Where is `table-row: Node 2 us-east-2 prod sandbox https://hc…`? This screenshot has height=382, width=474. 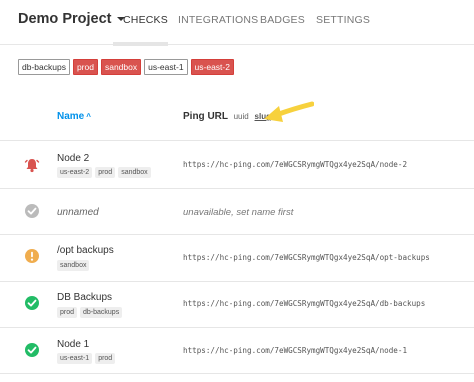 table-row: Node 2 us-east-2 prod sandbox https://hc… is located at coordinates (237, 164).